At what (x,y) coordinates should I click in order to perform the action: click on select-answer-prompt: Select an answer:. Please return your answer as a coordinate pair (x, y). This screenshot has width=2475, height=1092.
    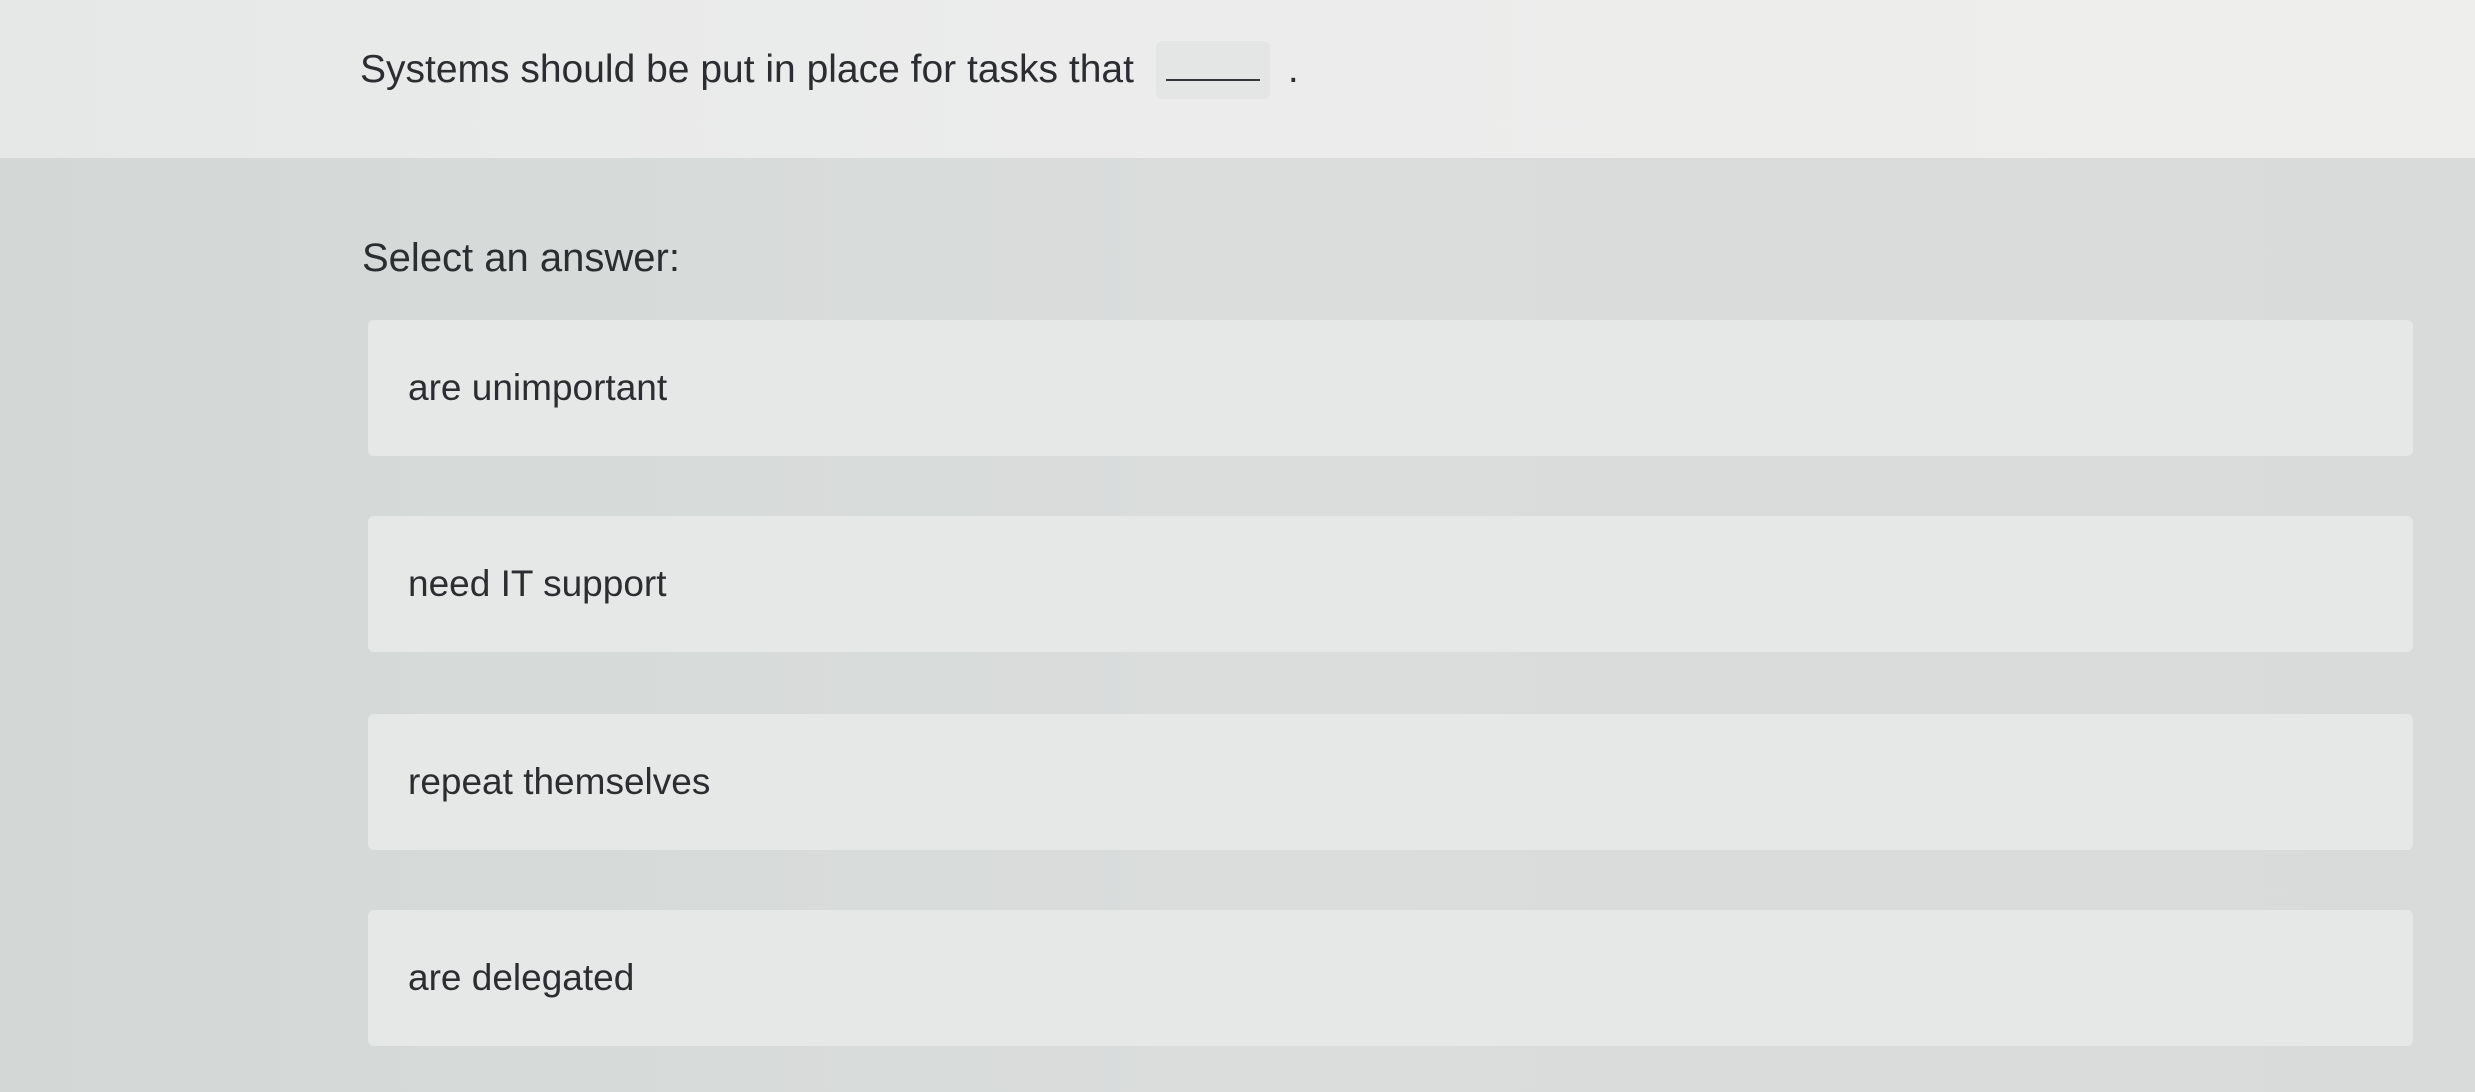
    Looking at the image, I should click on (521, 258).